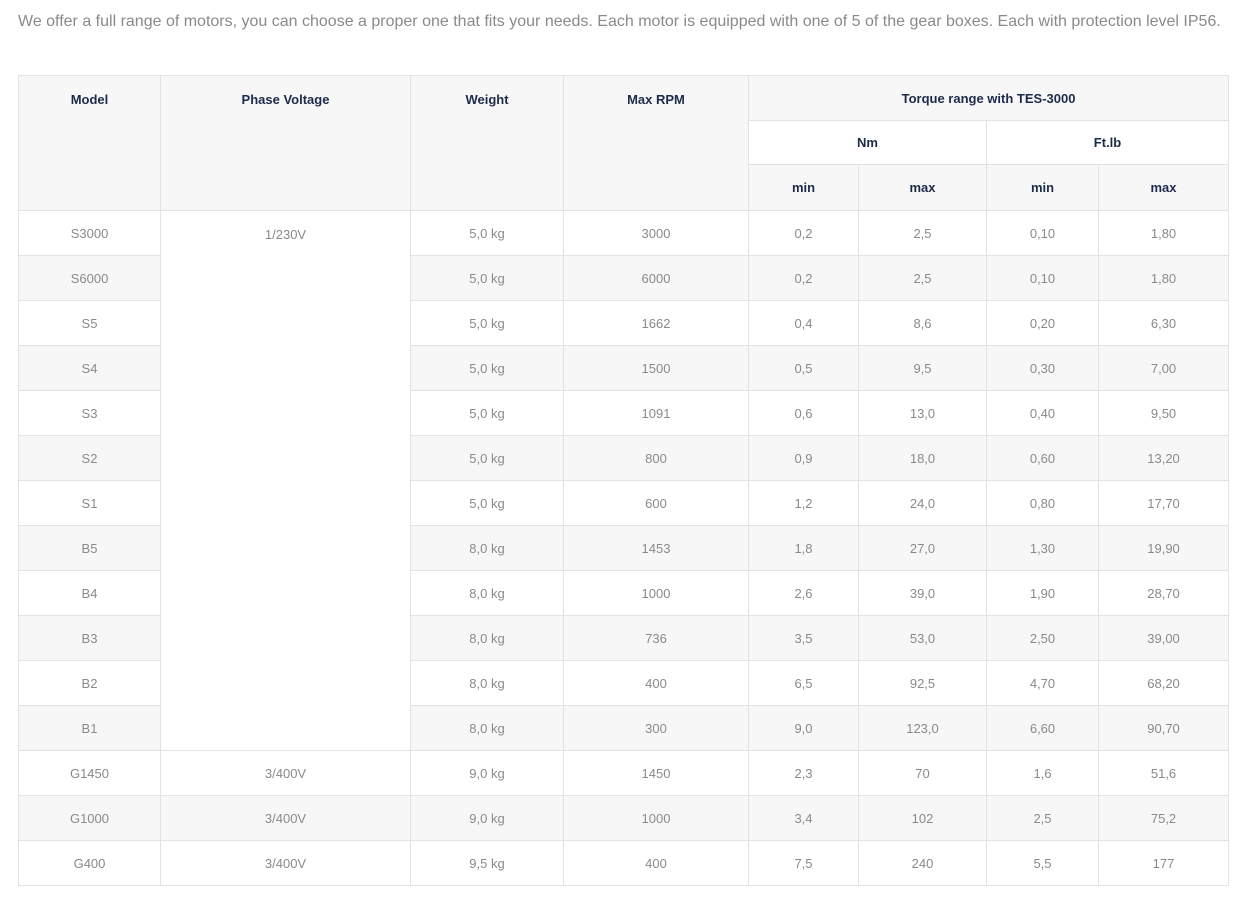  What do you see at coordinates (922, 683) in the screenshot?
I see `cell-nm-max: 92,5` at bounding box center [922, 683].